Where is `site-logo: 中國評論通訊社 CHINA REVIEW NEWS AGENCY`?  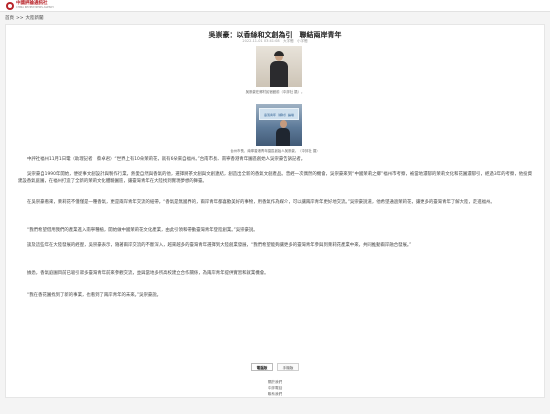
site-logo: 中國評論通訊社 CHINA REVIEW NEWS AGENCY is located at coordinates (30, 5).